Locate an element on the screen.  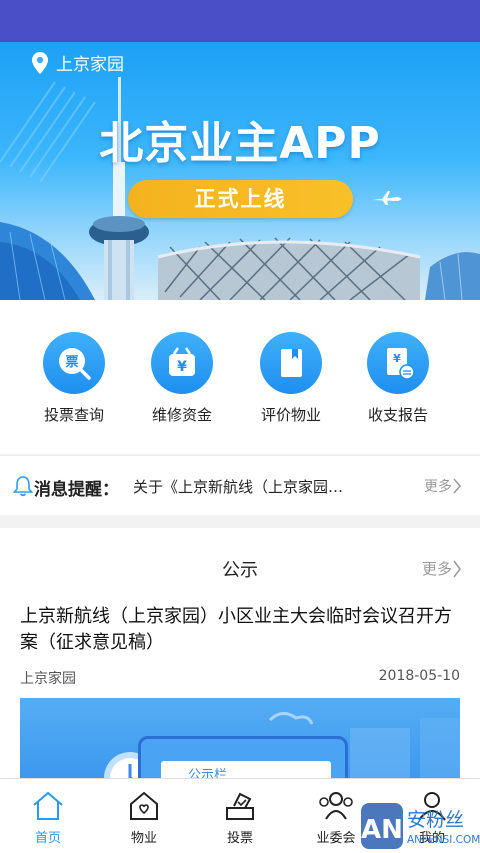
evaluate-book-icon is located at coordinates (291, 363).